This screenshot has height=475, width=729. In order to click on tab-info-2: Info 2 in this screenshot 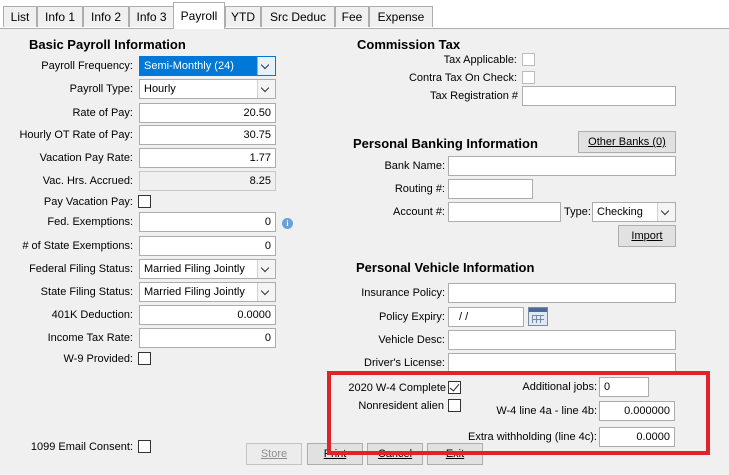, I will do `click(106, 16)`.